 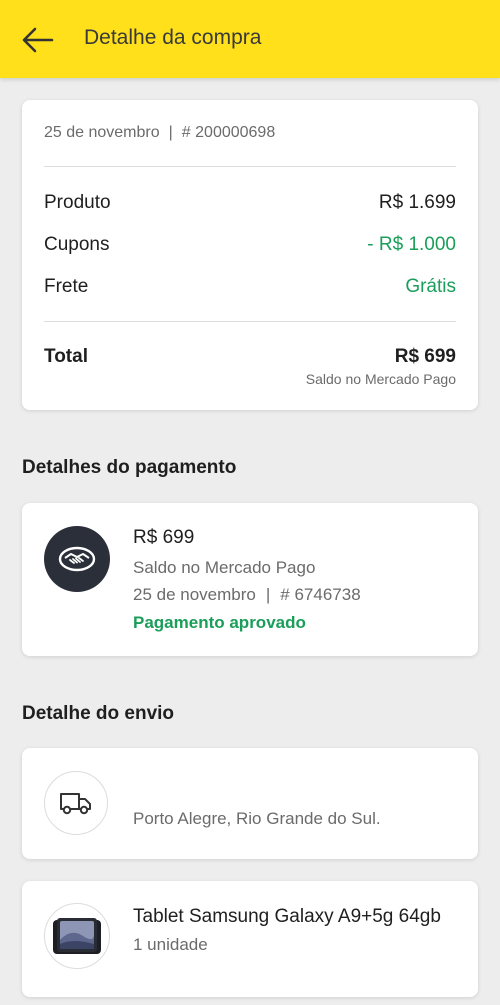 What do you see at coordinates (257, 818) in the screenshot?
I see `shipping-address: Porto Alegre, Rio Grande do Sul.` at bounding box center [257, 818].